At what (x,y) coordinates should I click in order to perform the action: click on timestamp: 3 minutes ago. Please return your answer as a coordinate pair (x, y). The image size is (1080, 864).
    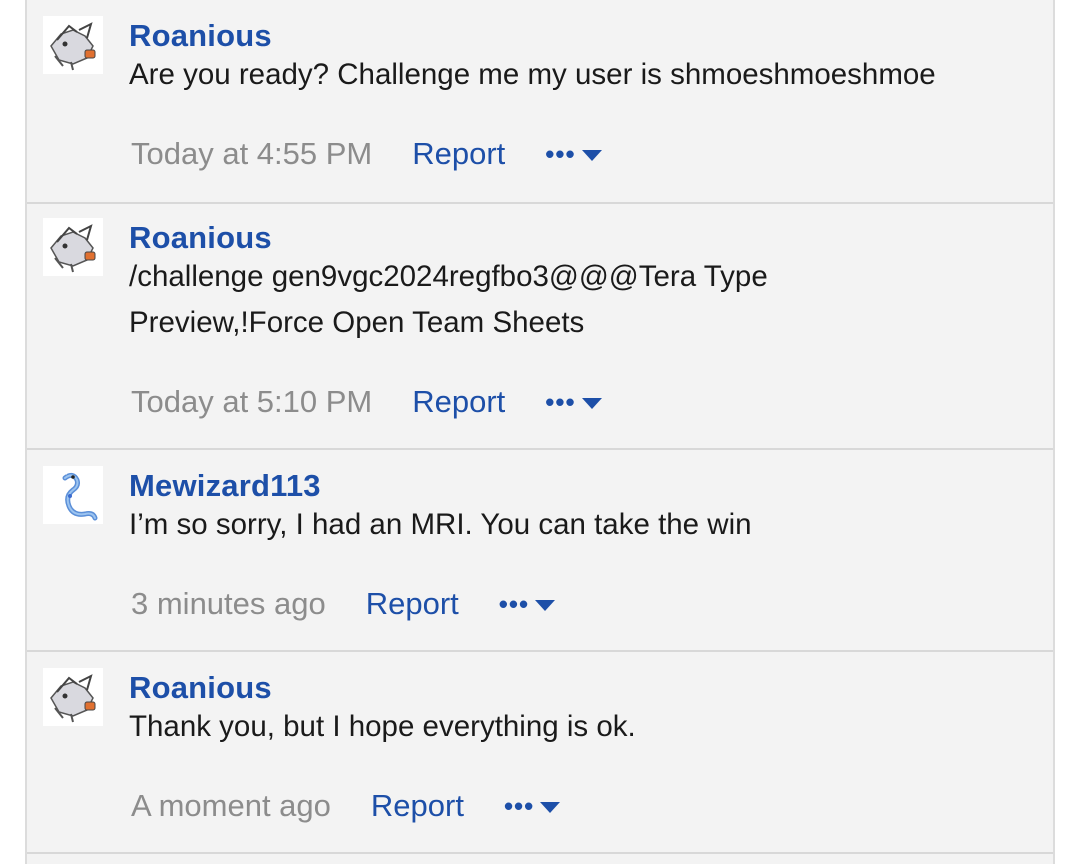
    Looking at the image, I should click on (228, 604).